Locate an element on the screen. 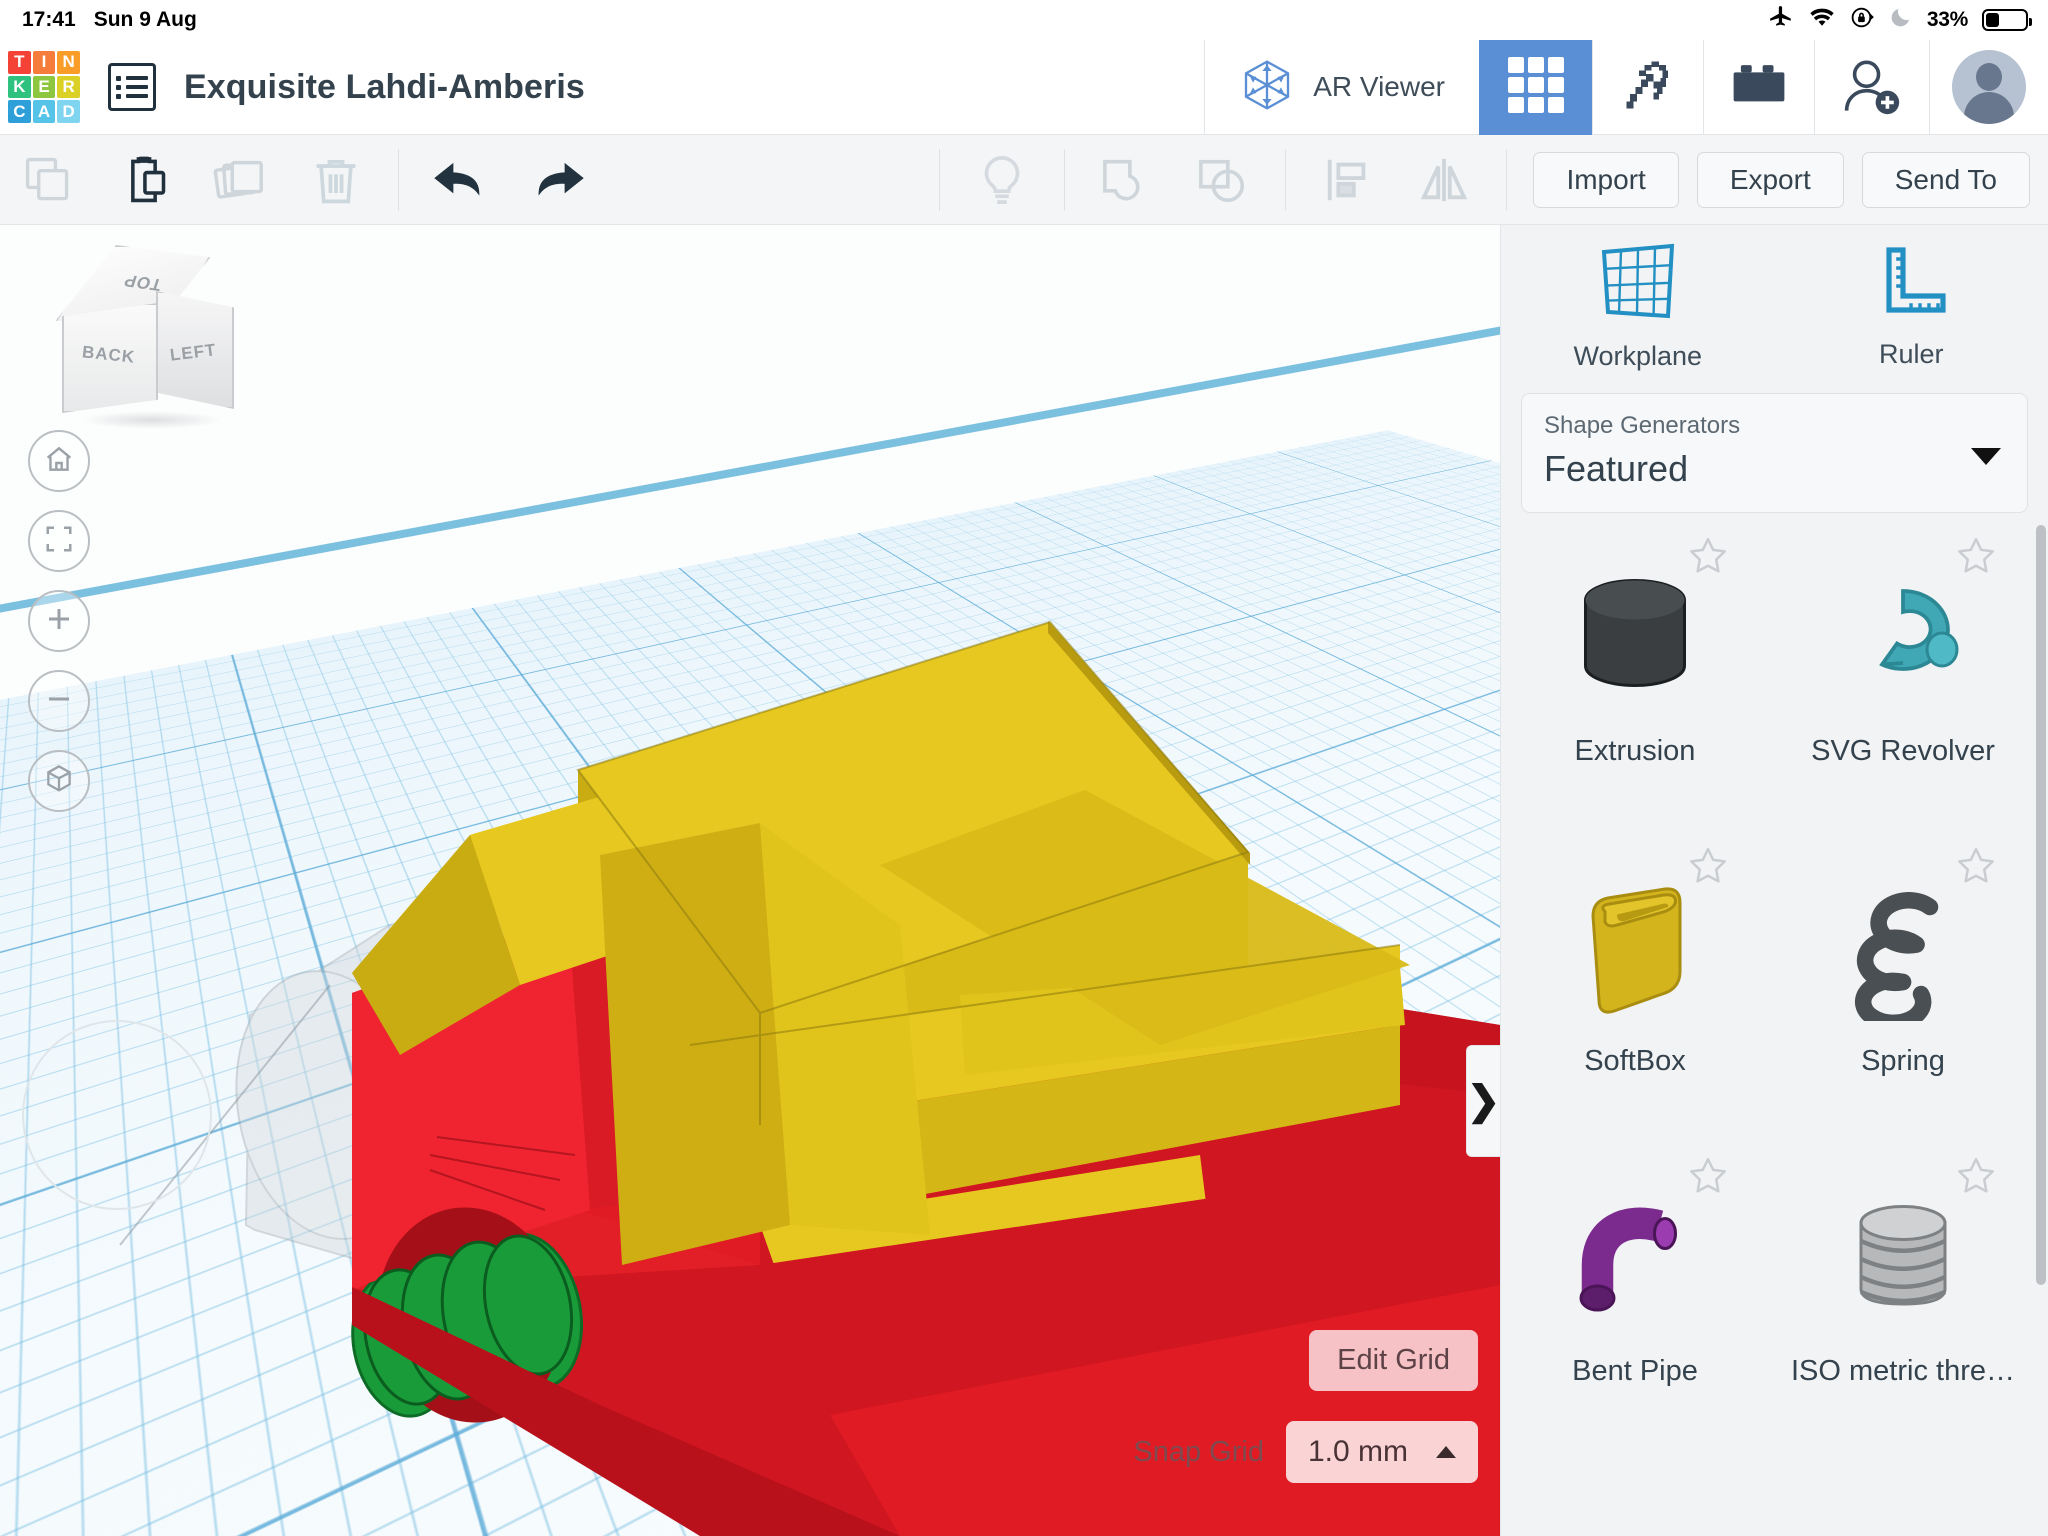 The height and width of the screenshot is (1536, 2048). tinkercad-logo: TIN KER CAD is located at coordinates (44, 87).